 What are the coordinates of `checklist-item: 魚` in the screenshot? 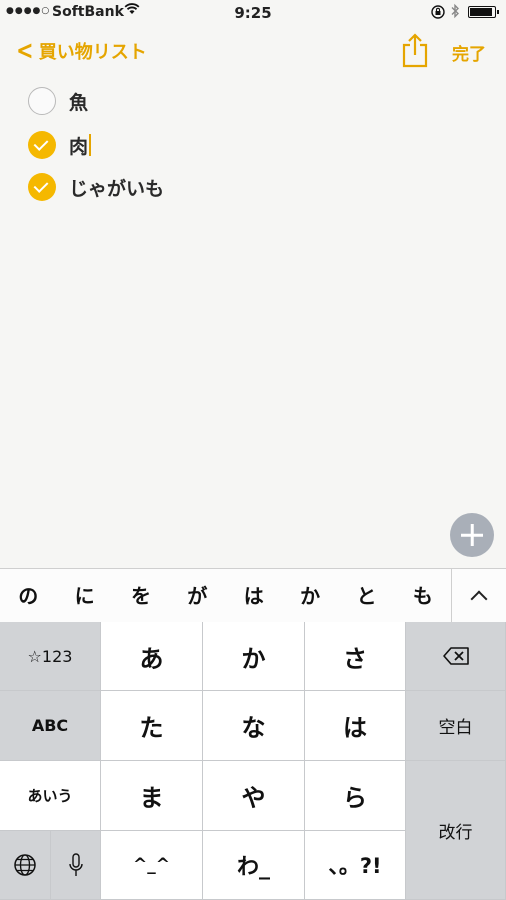 It's located at (58, 101).